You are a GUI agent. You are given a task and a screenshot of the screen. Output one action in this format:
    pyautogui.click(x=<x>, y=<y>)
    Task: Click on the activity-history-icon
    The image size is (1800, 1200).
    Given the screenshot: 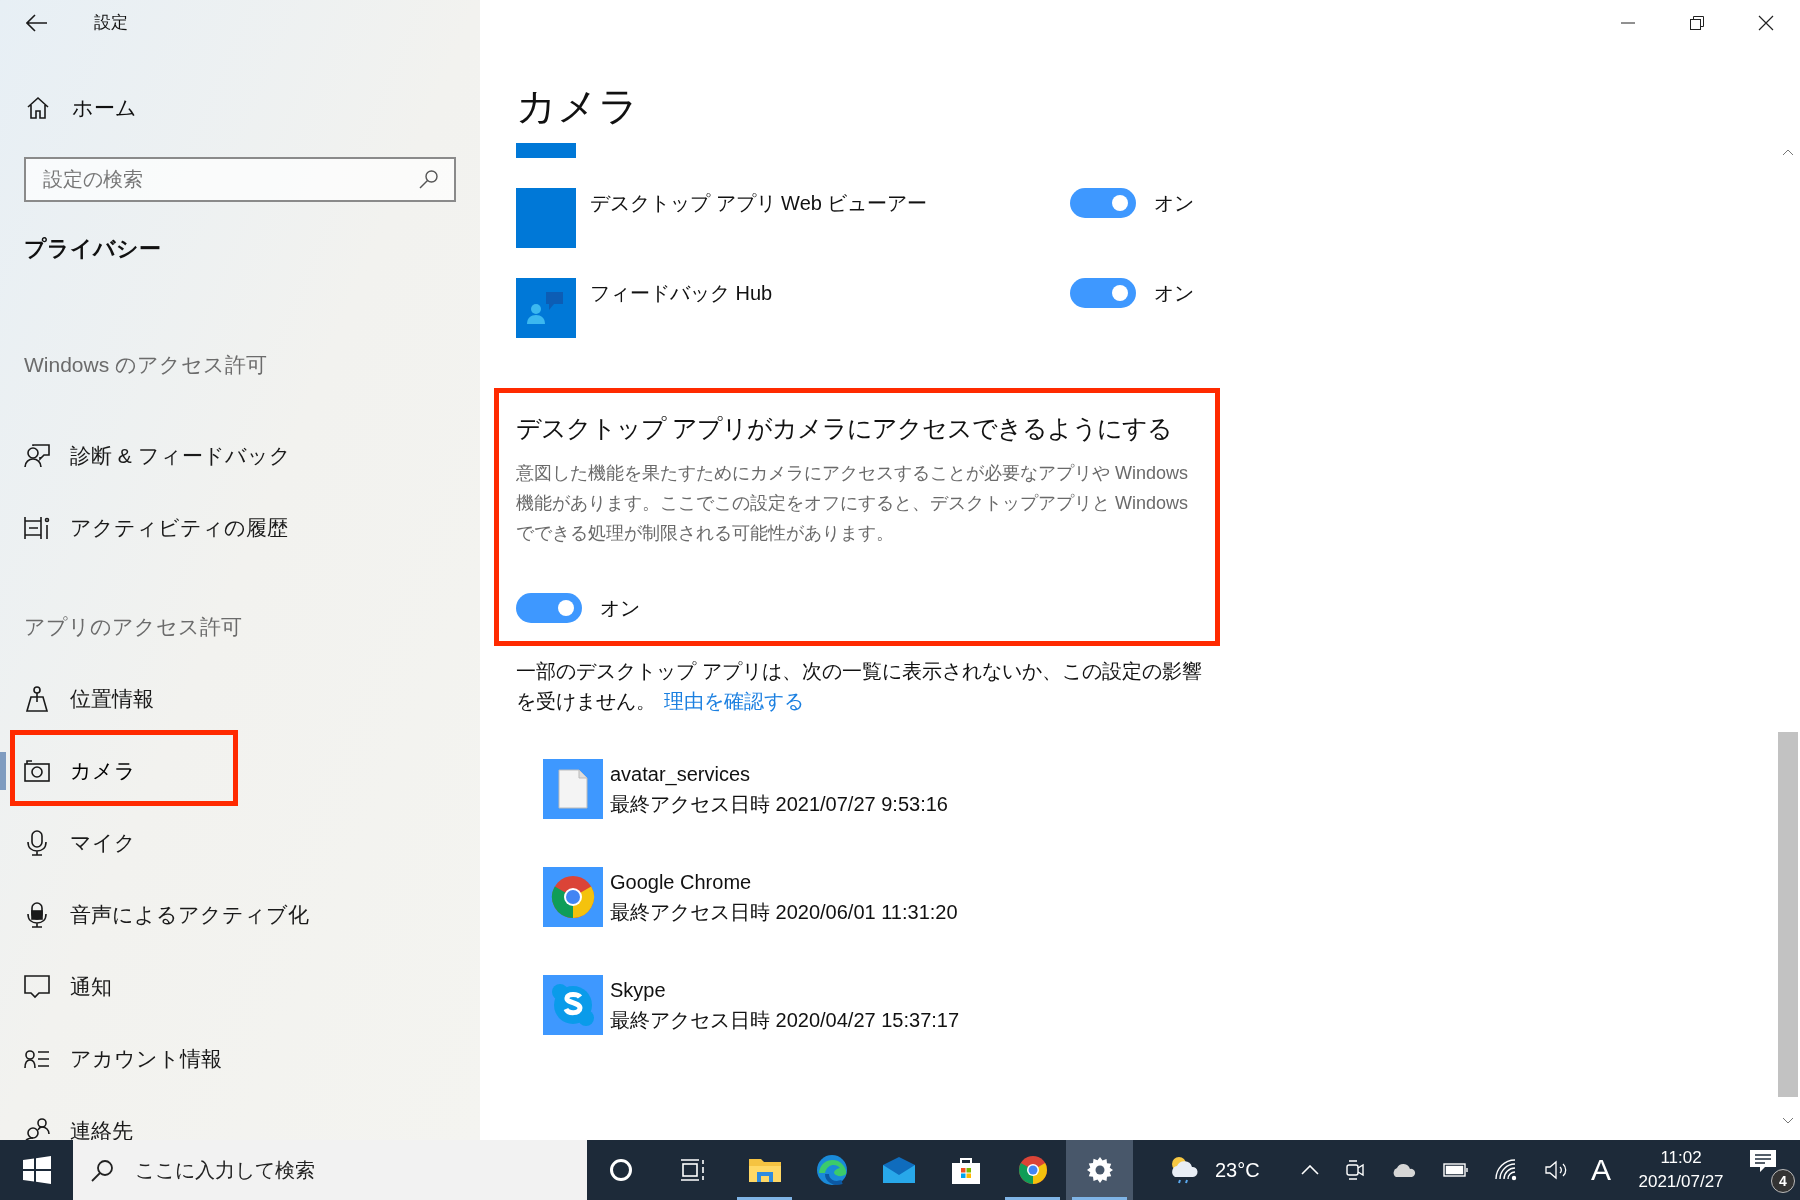 What is the action you would take?
    pyautogui.click(x=37, y=528)
    